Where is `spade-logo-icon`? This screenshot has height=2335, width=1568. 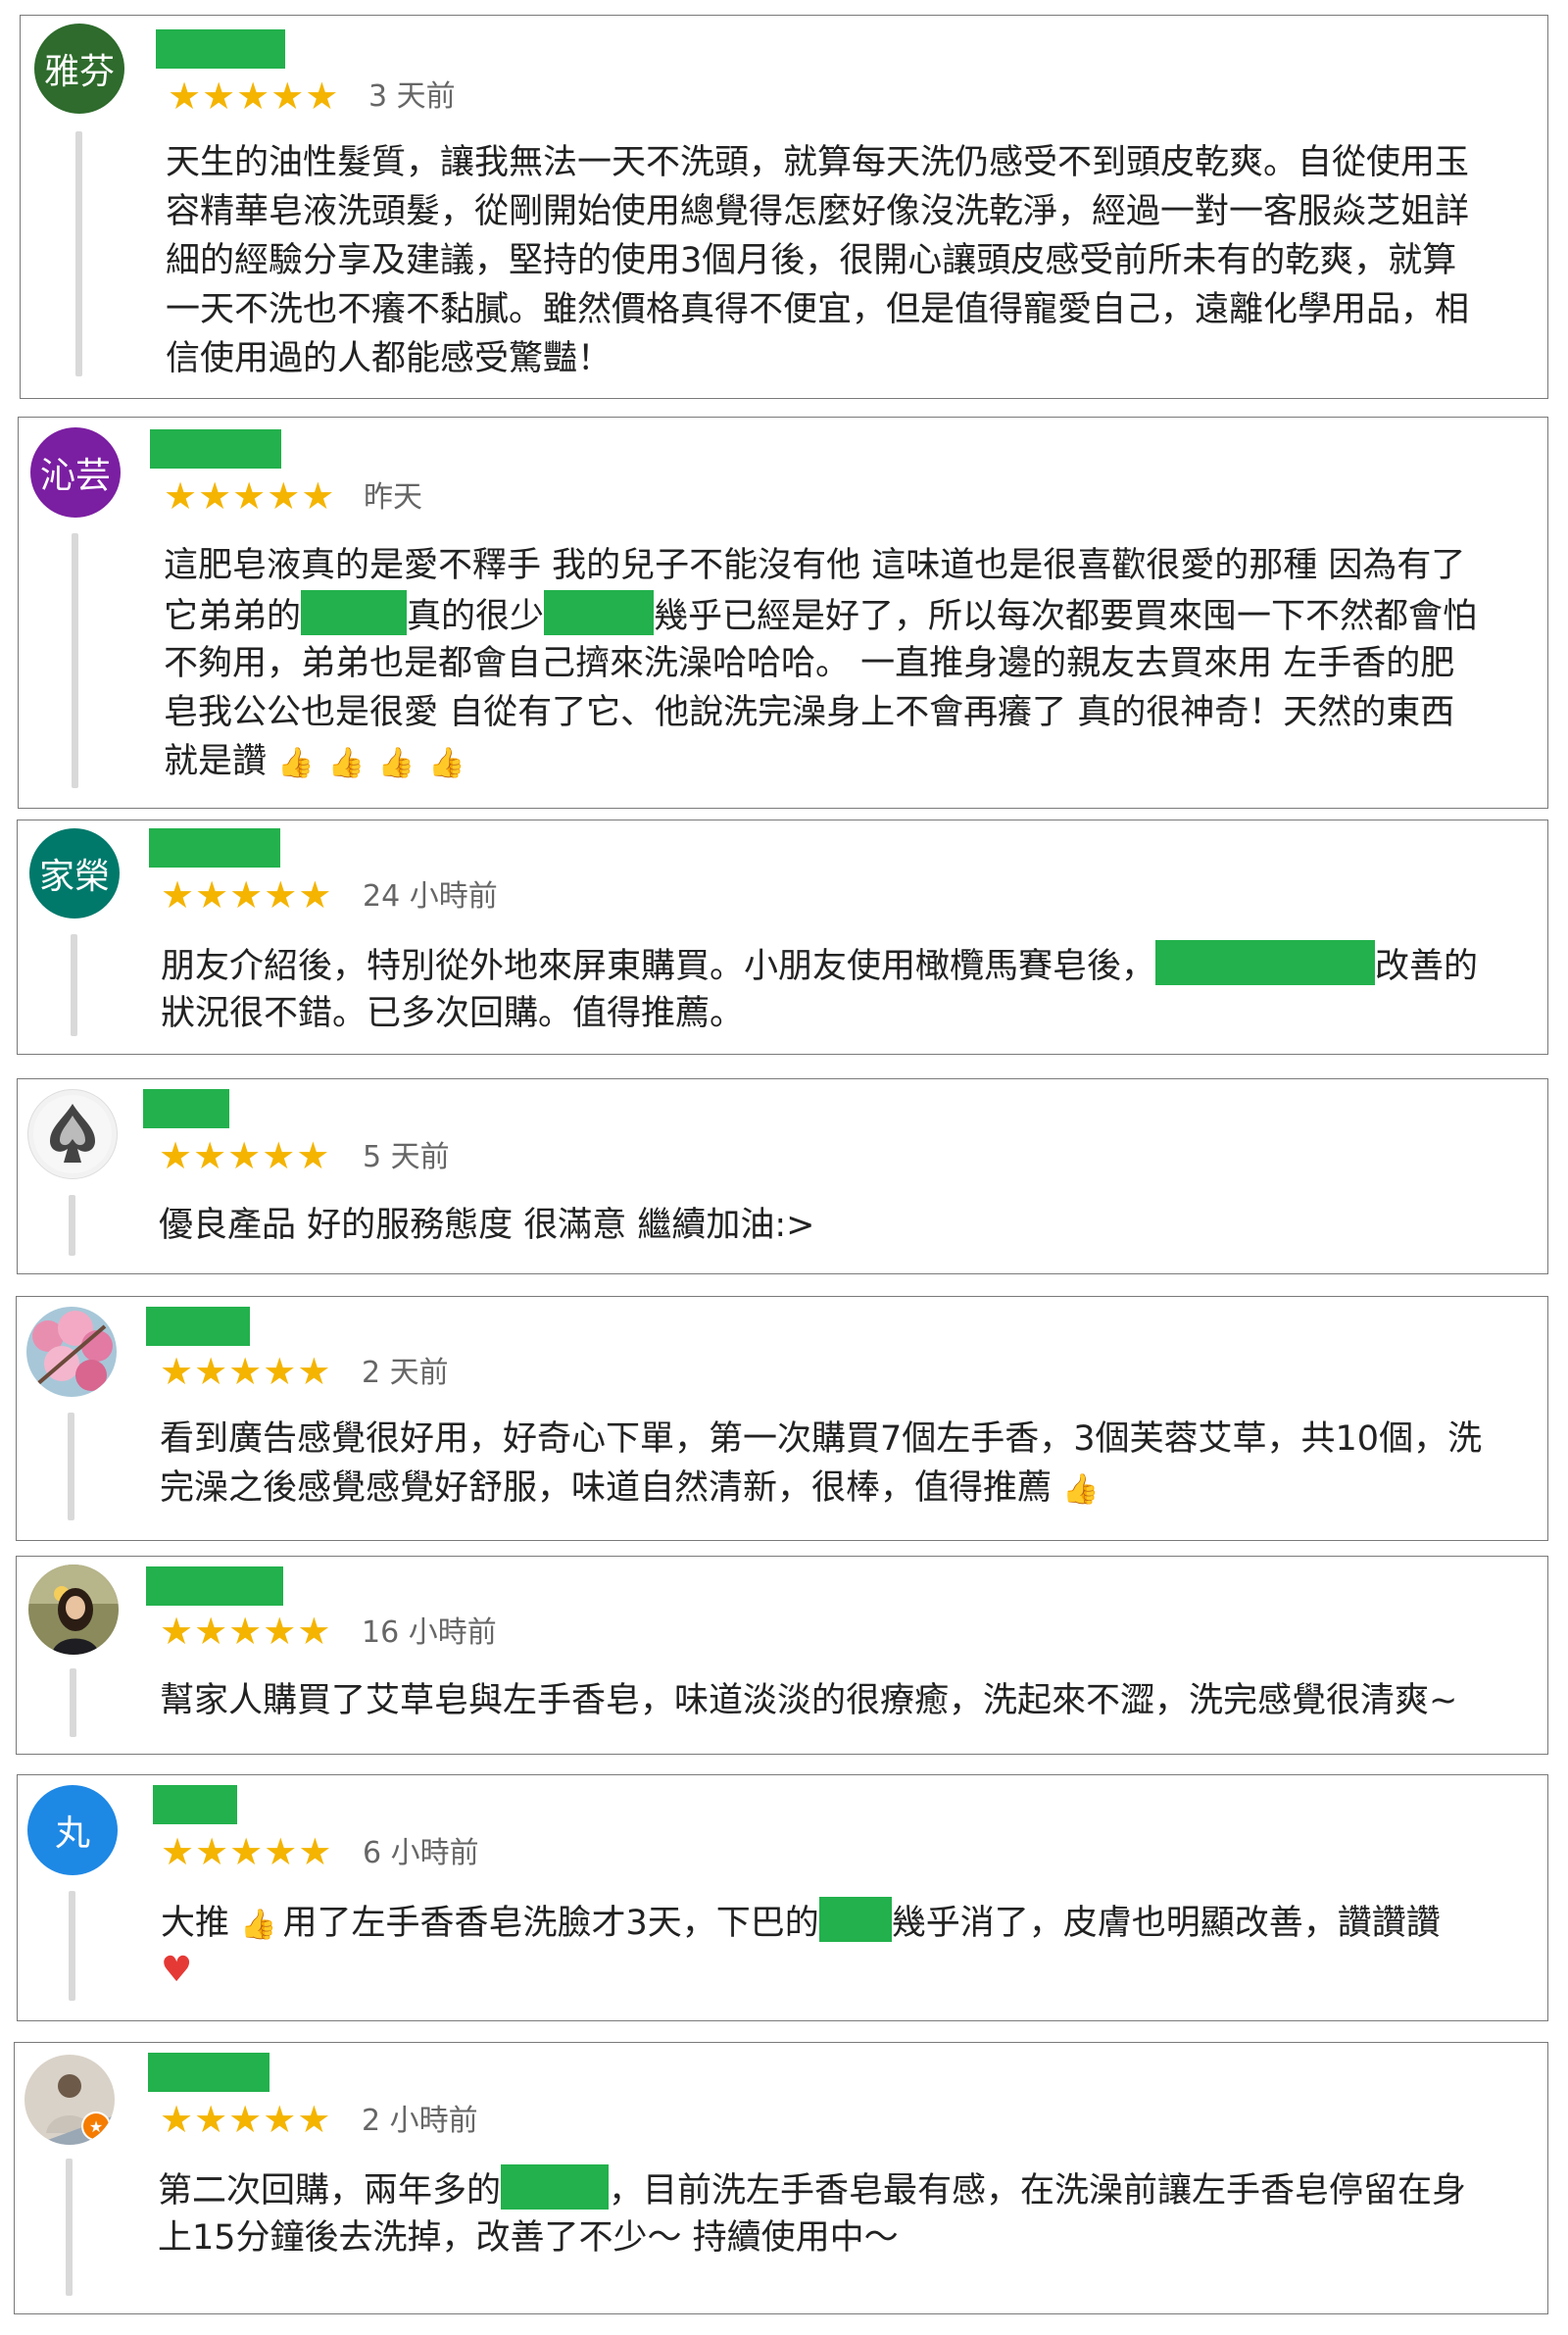 spade-logo-icon is located at coordinates (72, 1134).